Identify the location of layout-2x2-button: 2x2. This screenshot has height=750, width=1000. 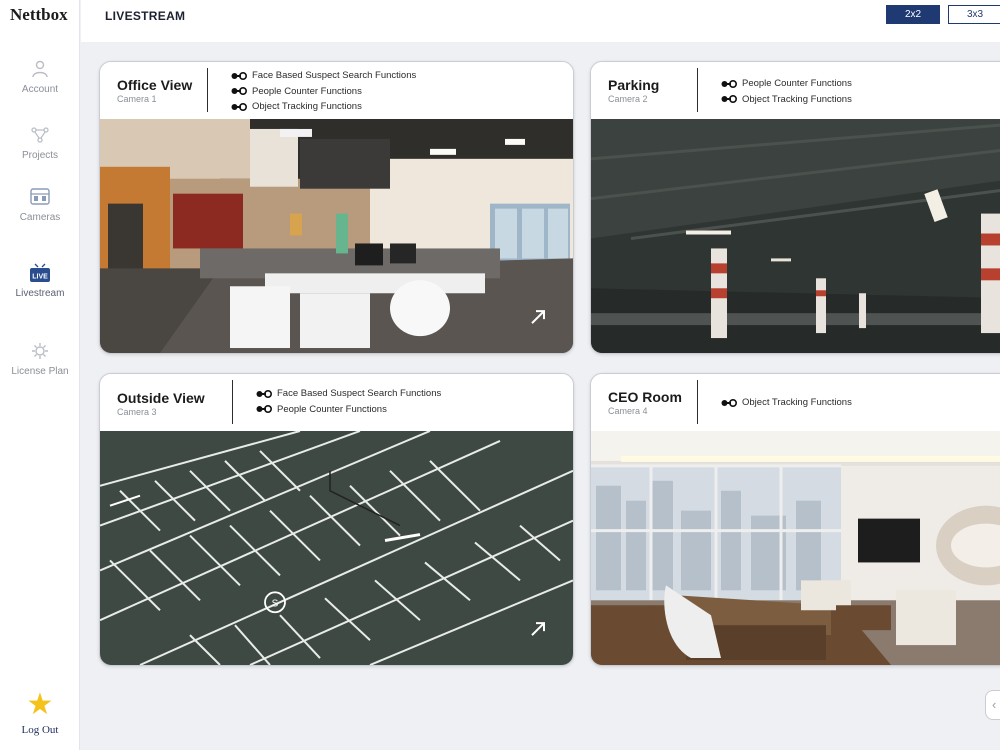
(913, 14).